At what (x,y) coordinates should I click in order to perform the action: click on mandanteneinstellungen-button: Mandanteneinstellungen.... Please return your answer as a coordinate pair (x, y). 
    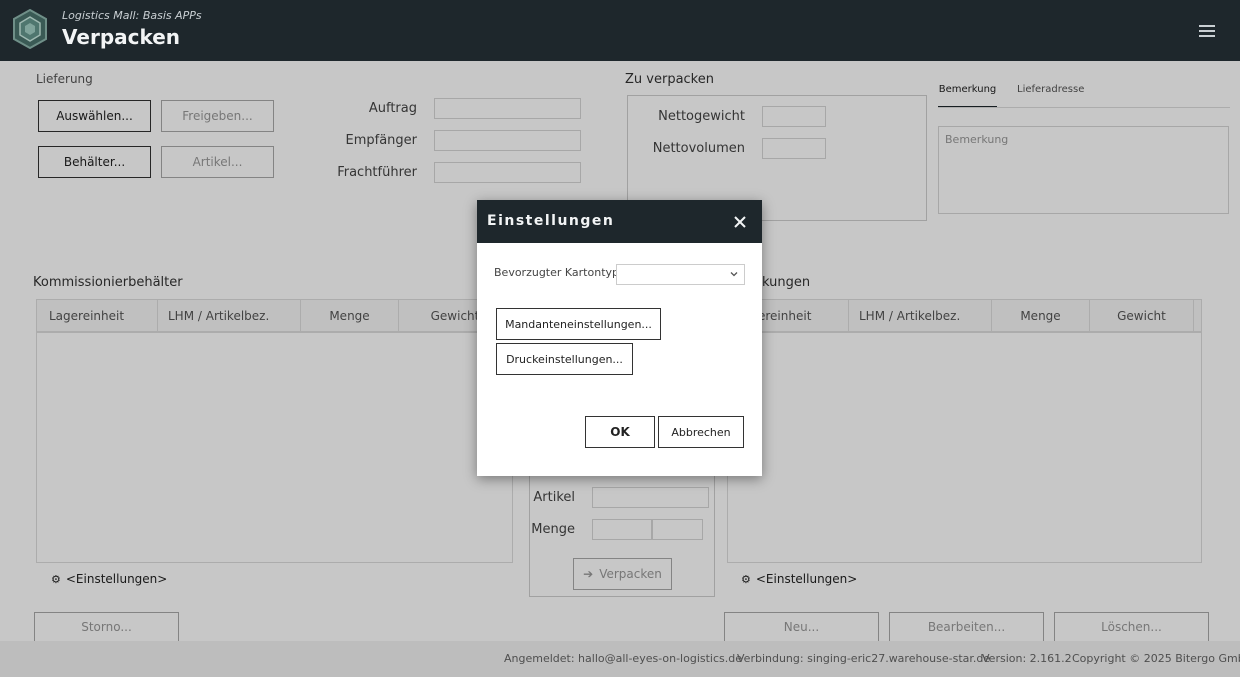
    Looking at the image, I should click on (578, 324).